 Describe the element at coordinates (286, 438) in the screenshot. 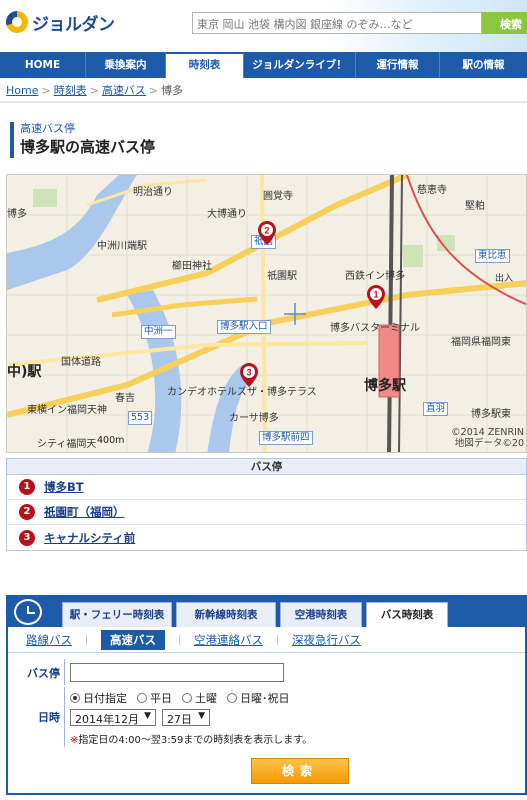

I see `map-stop-box: 博多駅前四` at that location.